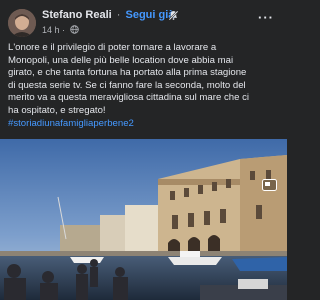 Image resolution: width=320 pixels, height=300 pixels. I want to click on media-icon, so click(269, 185).